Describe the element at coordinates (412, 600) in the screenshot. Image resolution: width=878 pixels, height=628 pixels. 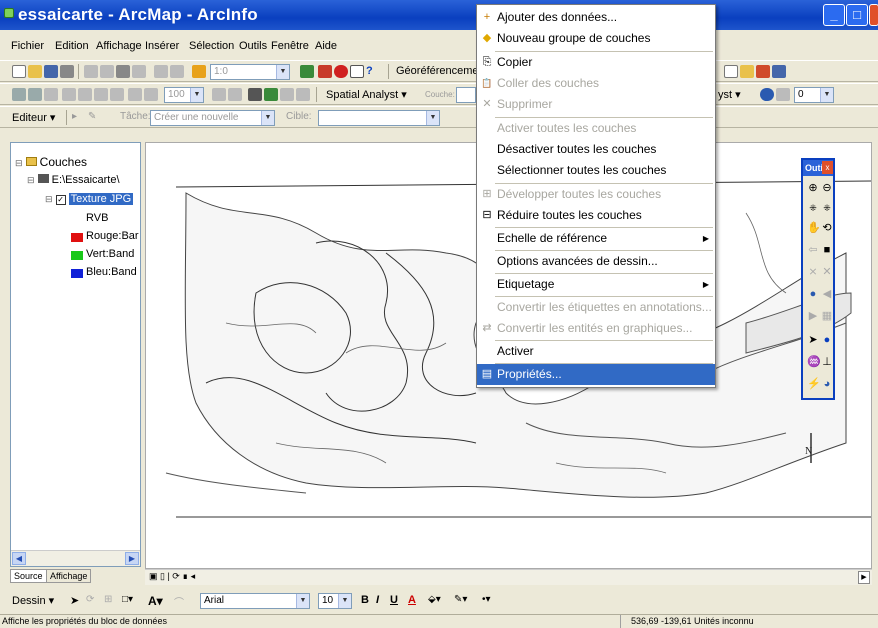
I see `font-color-button: A` at that location.